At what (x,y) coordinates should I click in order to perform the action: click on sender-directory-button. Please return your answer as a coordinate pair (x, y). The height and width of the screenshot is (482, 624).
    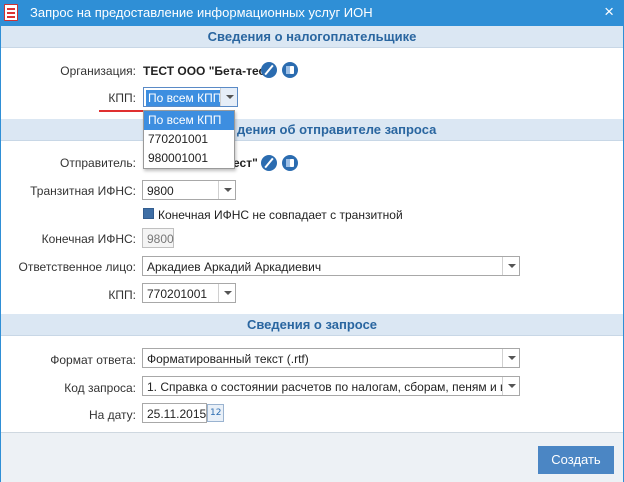
    Looking at the image, I should click on (290, 163).